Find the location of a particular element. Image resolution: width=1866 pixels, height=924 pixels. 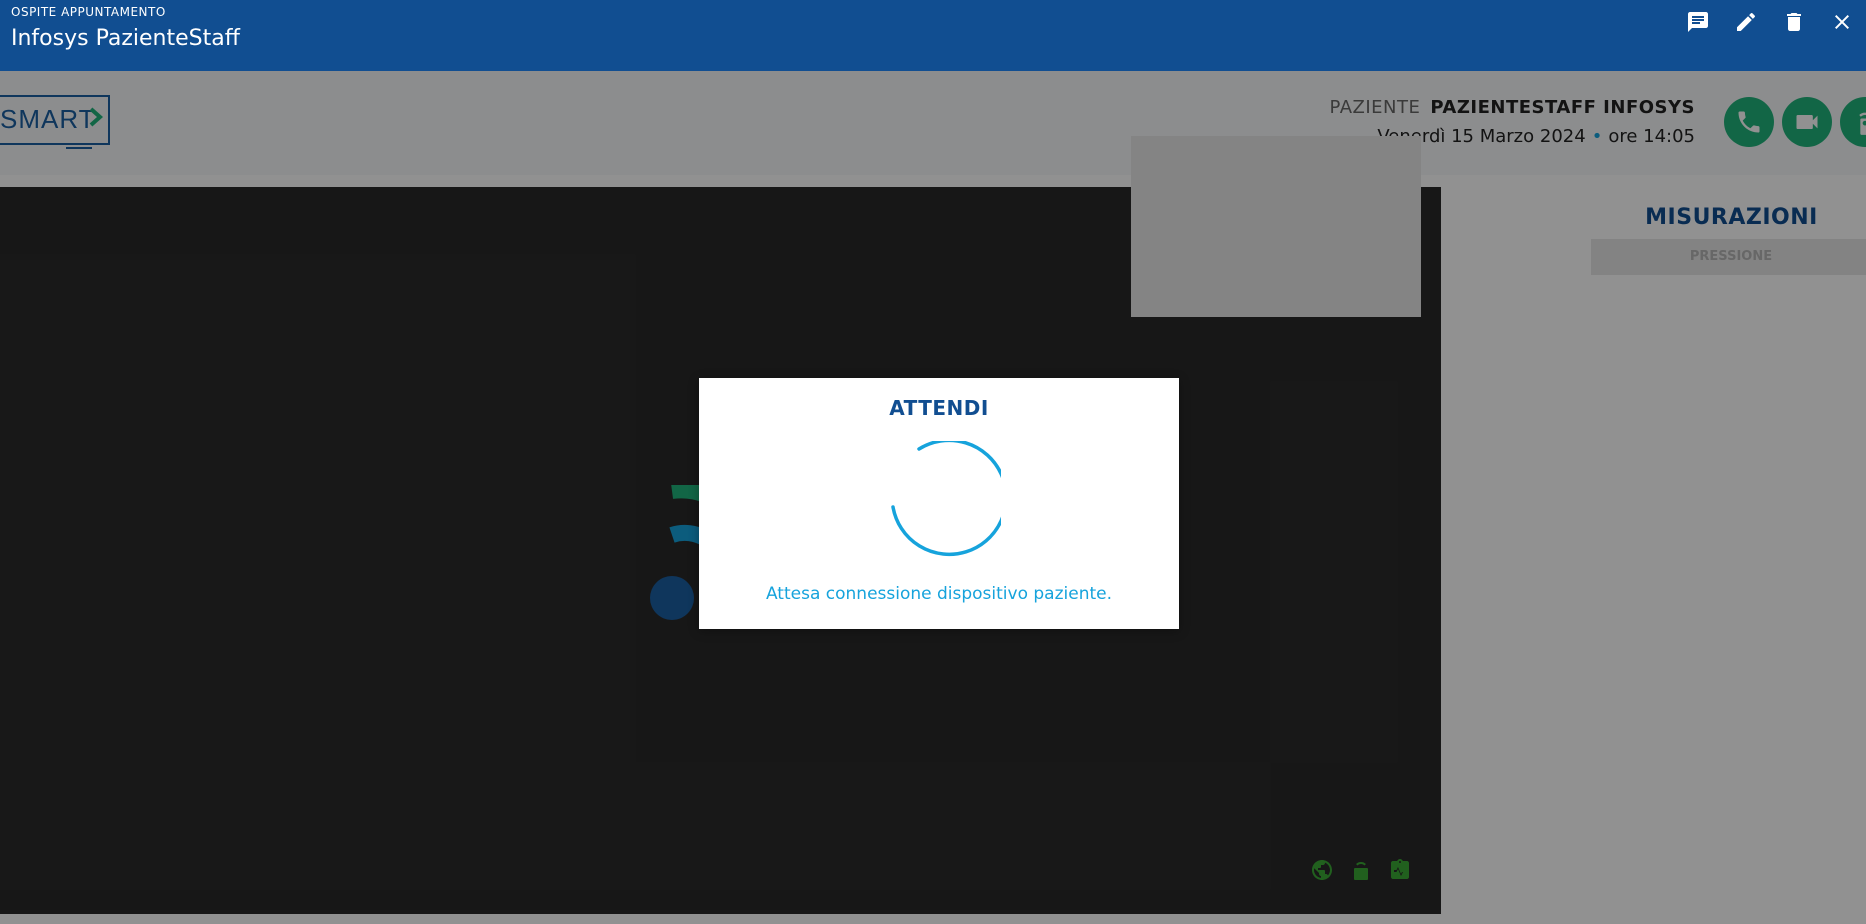

close-button is located at coordinates (1842, 22).